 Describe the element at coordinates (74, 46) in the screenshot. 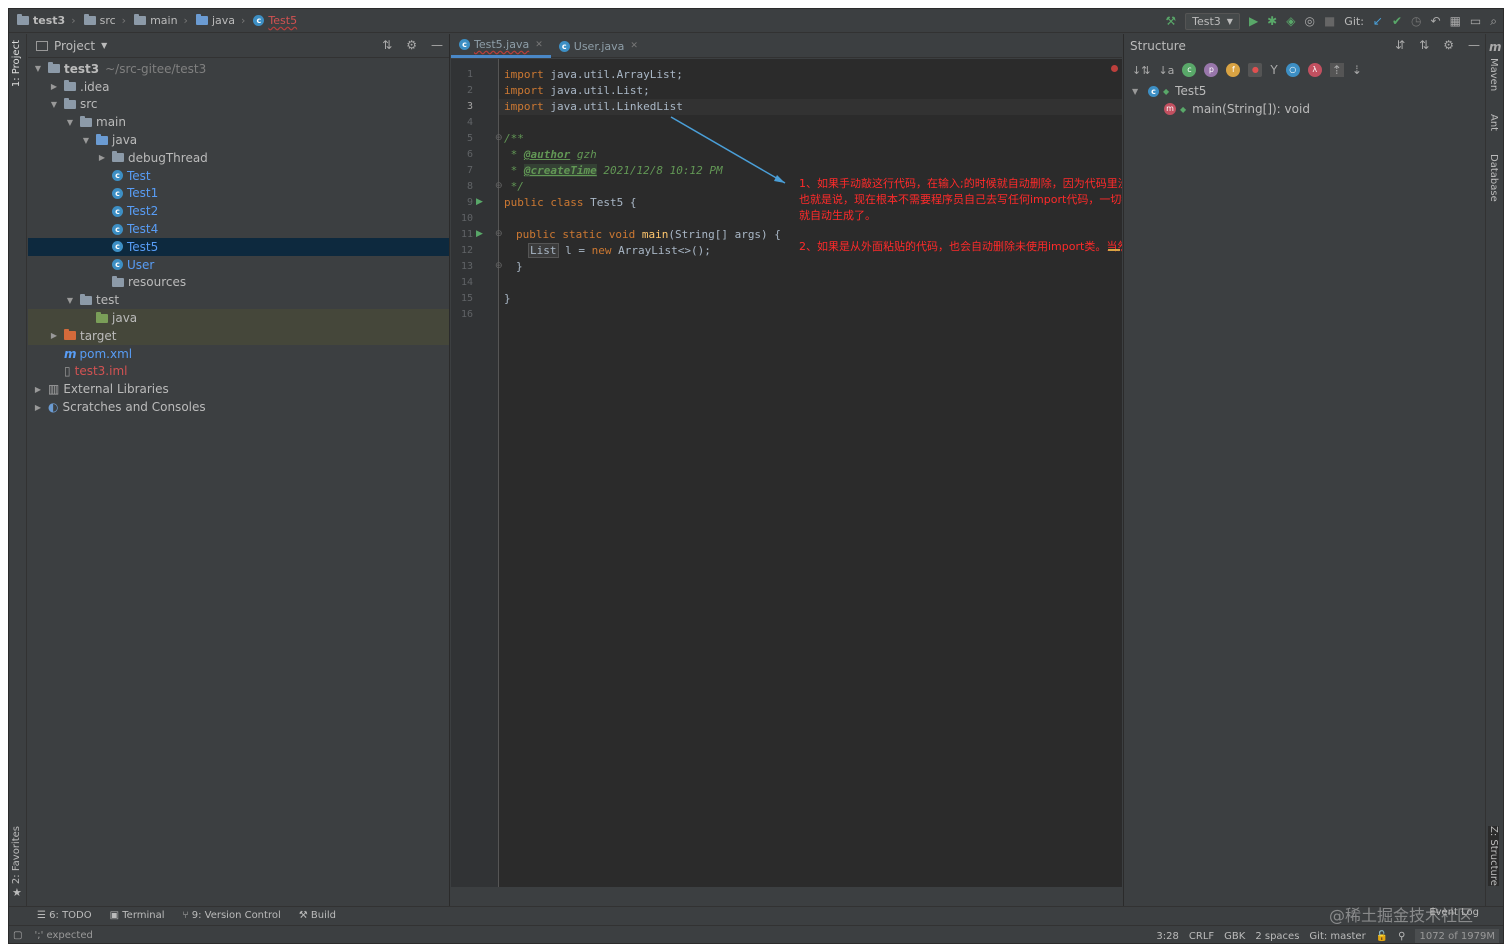

I see `project-panel-title: Project` at that location.